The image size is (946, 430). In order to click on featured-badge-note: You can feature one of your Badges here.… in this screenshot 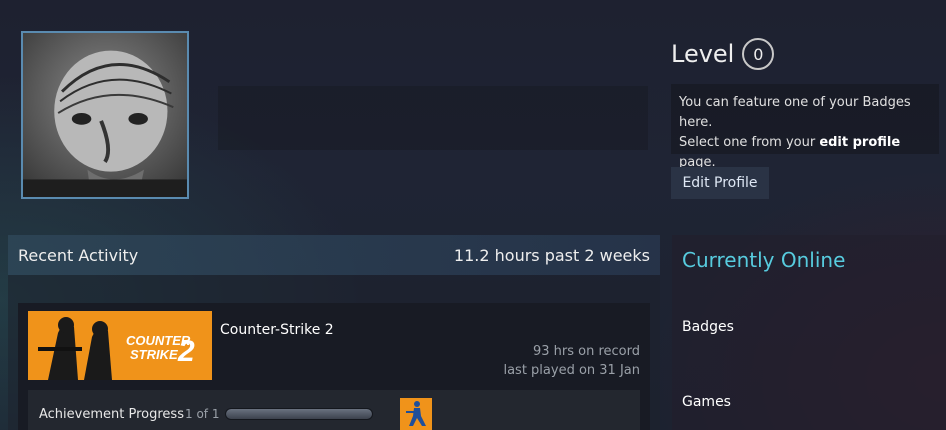, I will do `click(805, 127)`.